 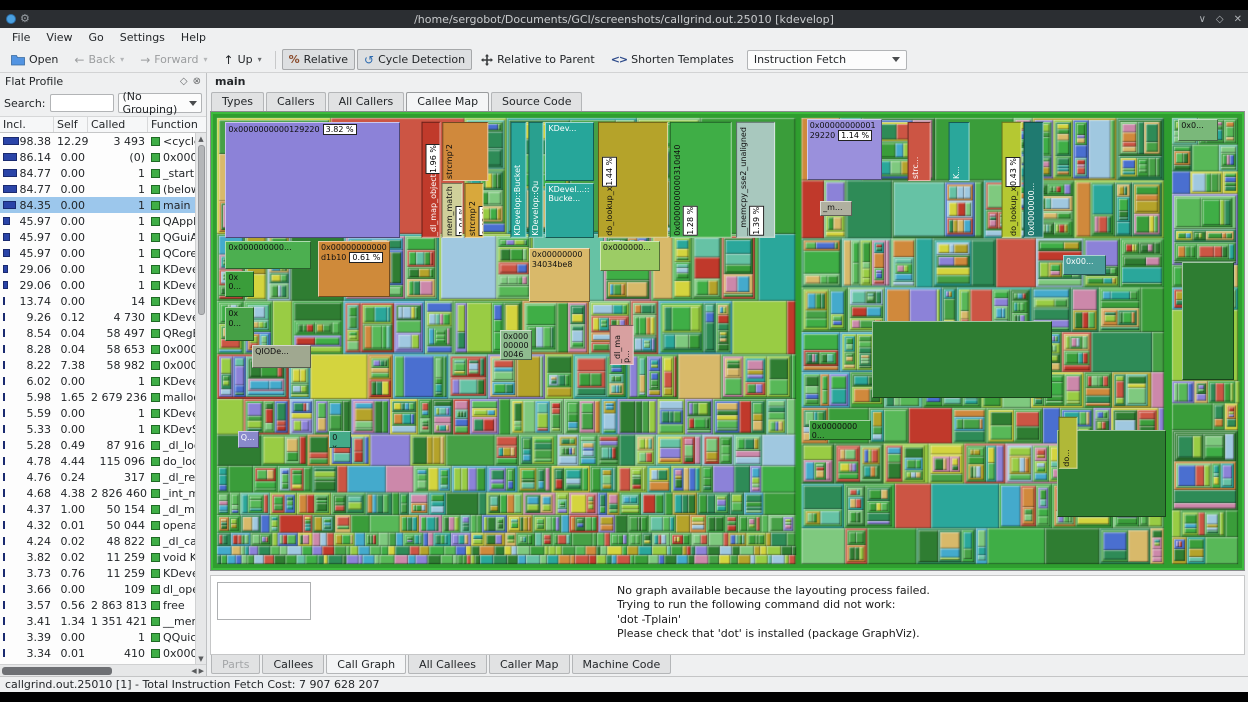 What do you see at coordinates (97, 605) in the screenshot?
I see `table-row: 3.57 0.56 2 863 813 free` at bounding box center [97, 605].